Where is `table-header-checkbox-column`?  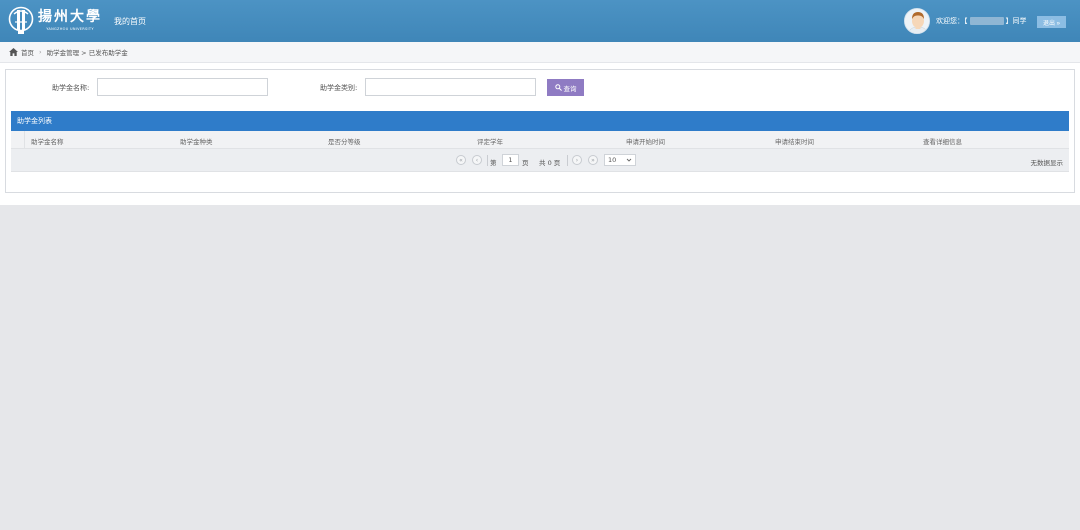
table-header-checkbox-column is located at coordinates (18, 140).